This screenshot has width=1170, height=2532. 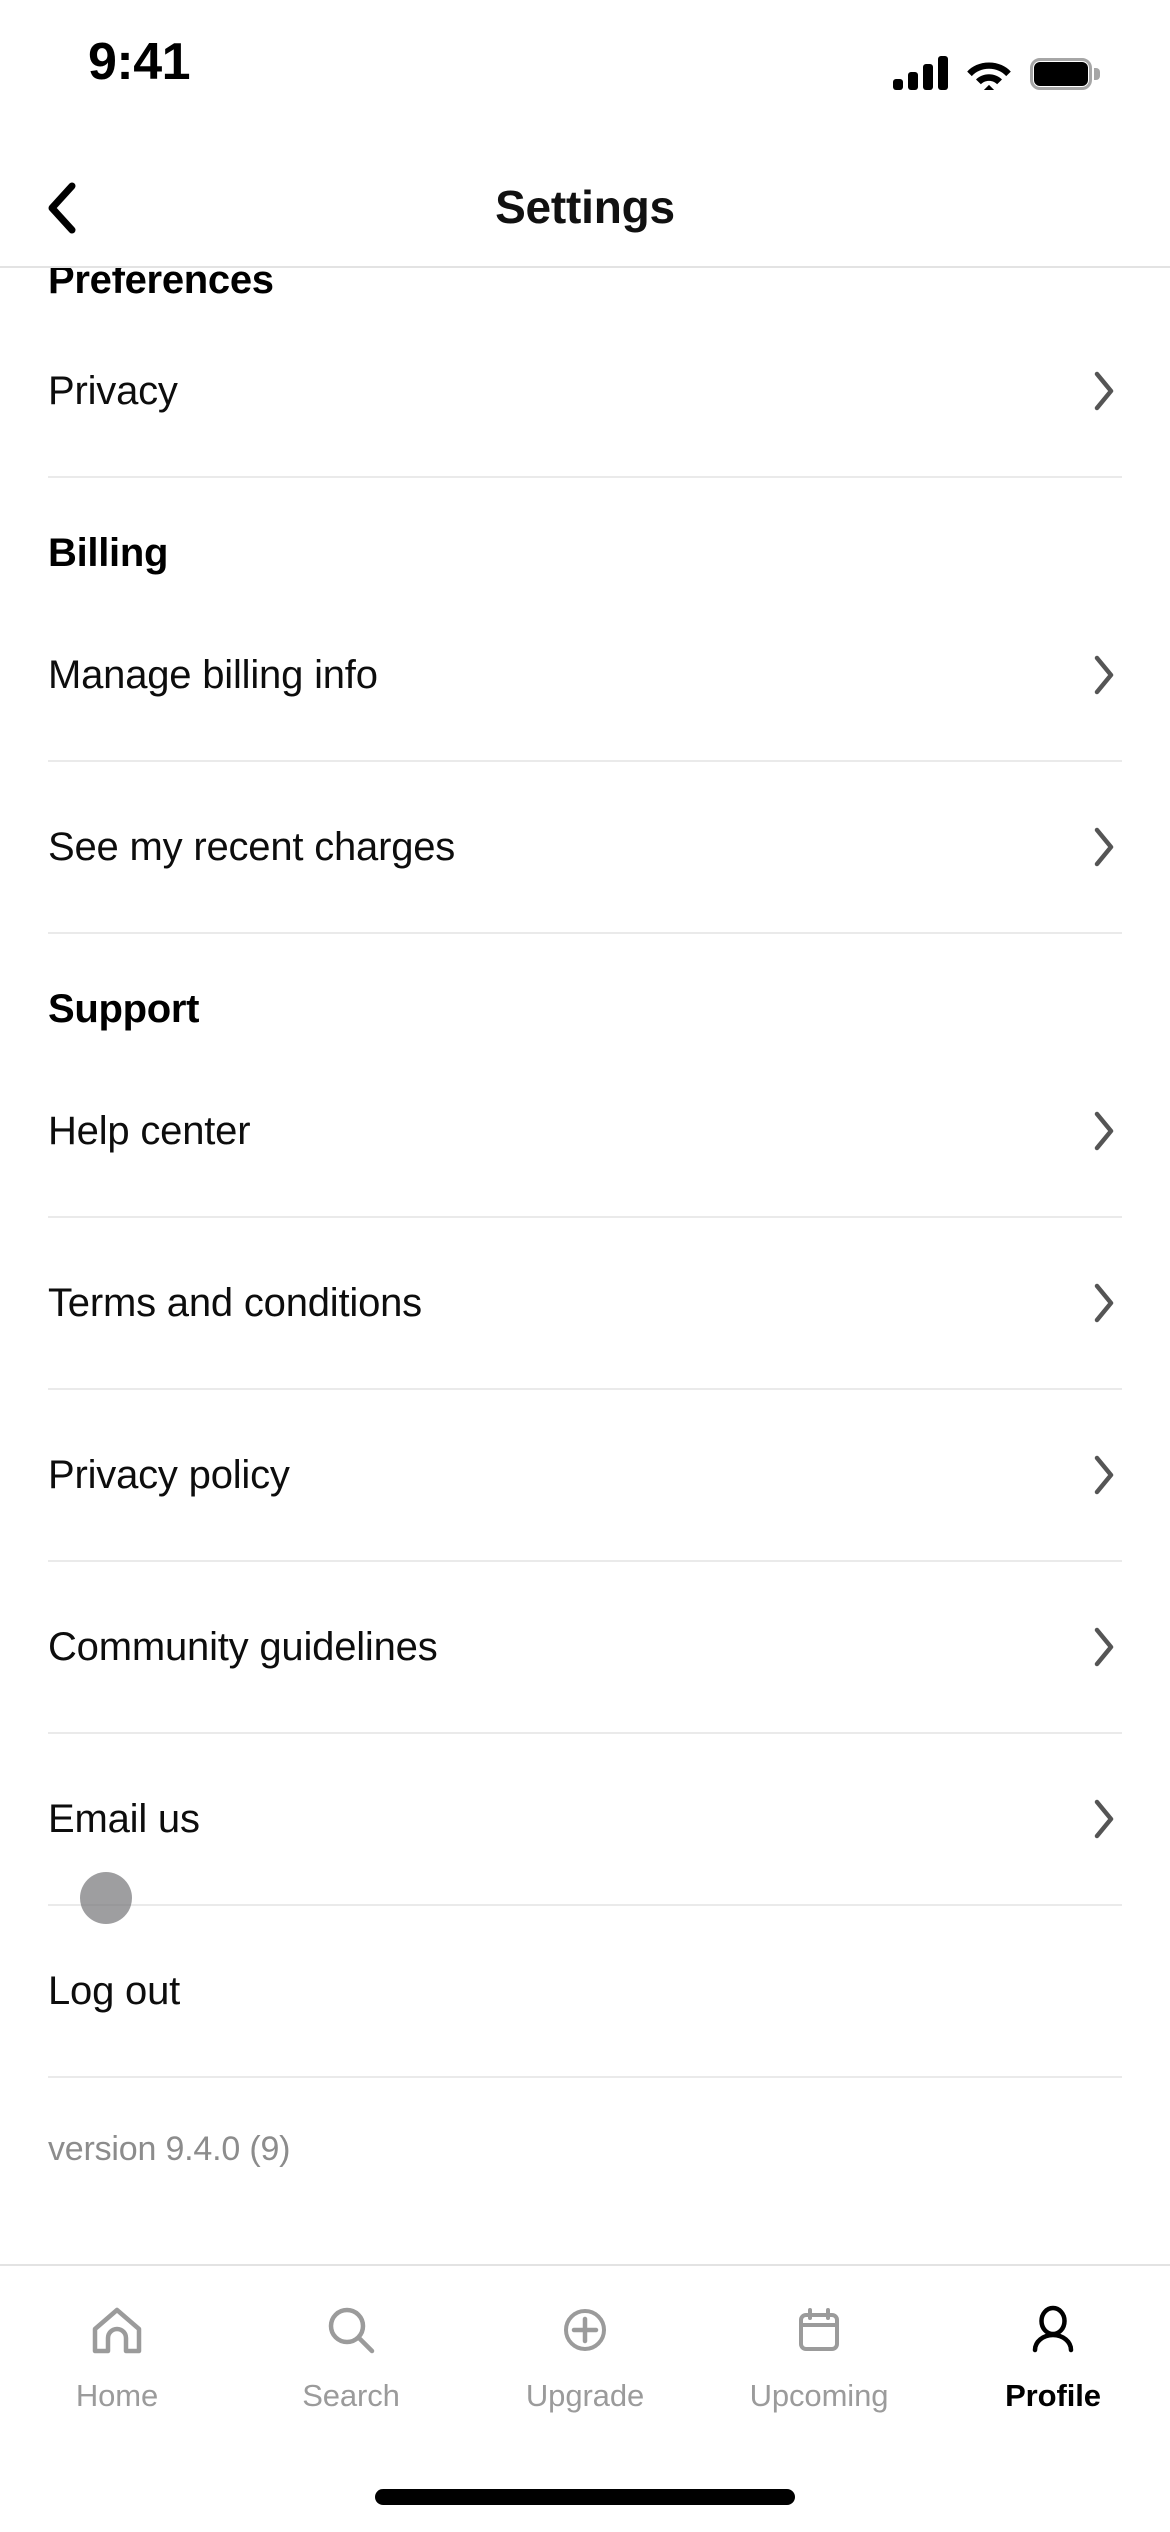 I want to click on status-bar-indicators, so click(x=996, y=68).